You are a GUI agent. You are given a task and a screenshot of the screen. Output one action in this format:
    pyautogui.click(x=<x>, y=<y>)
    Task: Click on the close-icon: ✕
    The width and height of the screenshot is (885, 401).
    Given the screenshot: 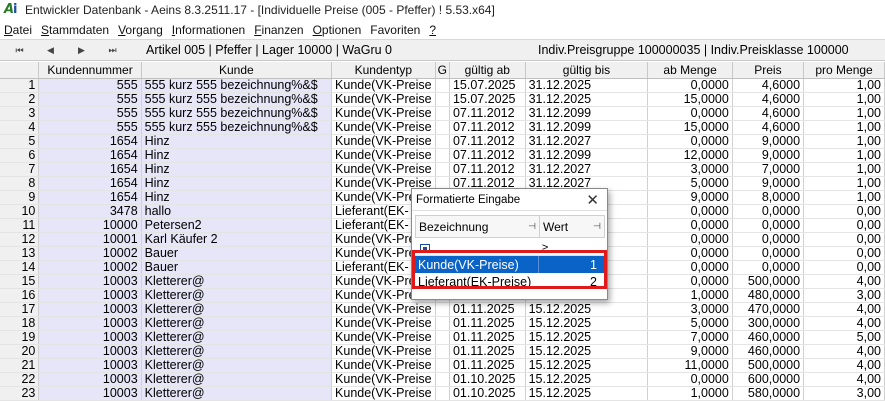 What is the action you would take?
    pyautogui.click(x=592, y=200)
    